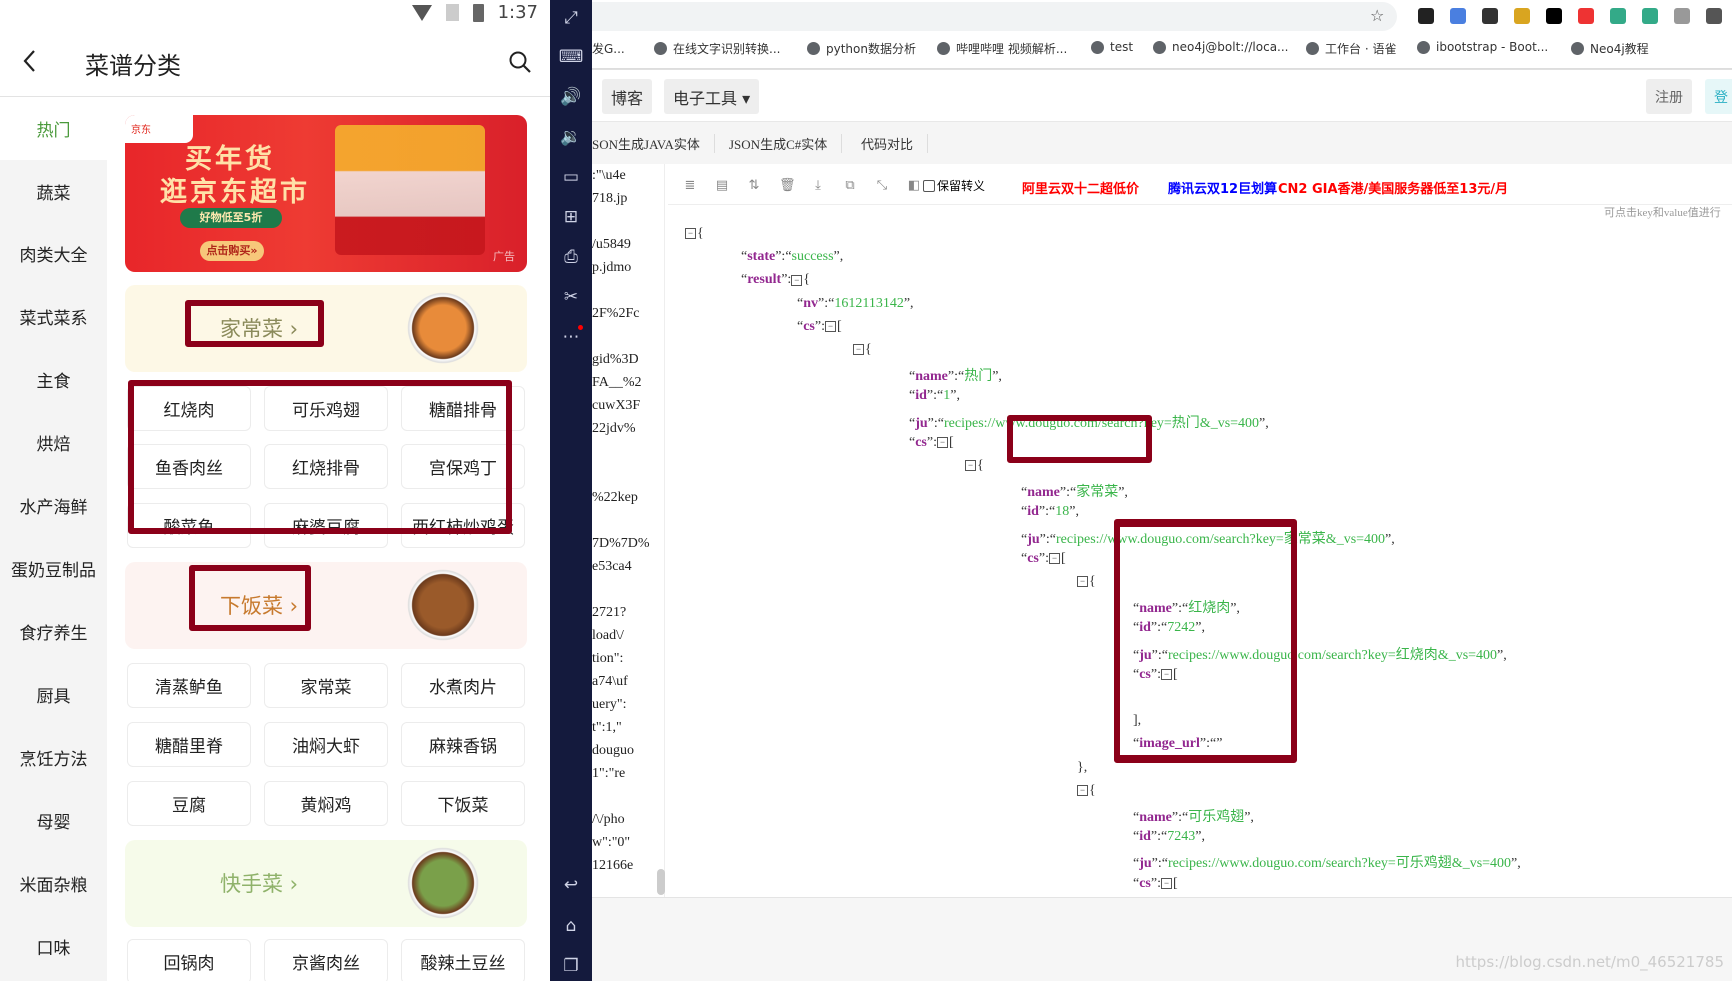  I want to click on dish-button: 酸辣土豆丝, so click(463, 960).